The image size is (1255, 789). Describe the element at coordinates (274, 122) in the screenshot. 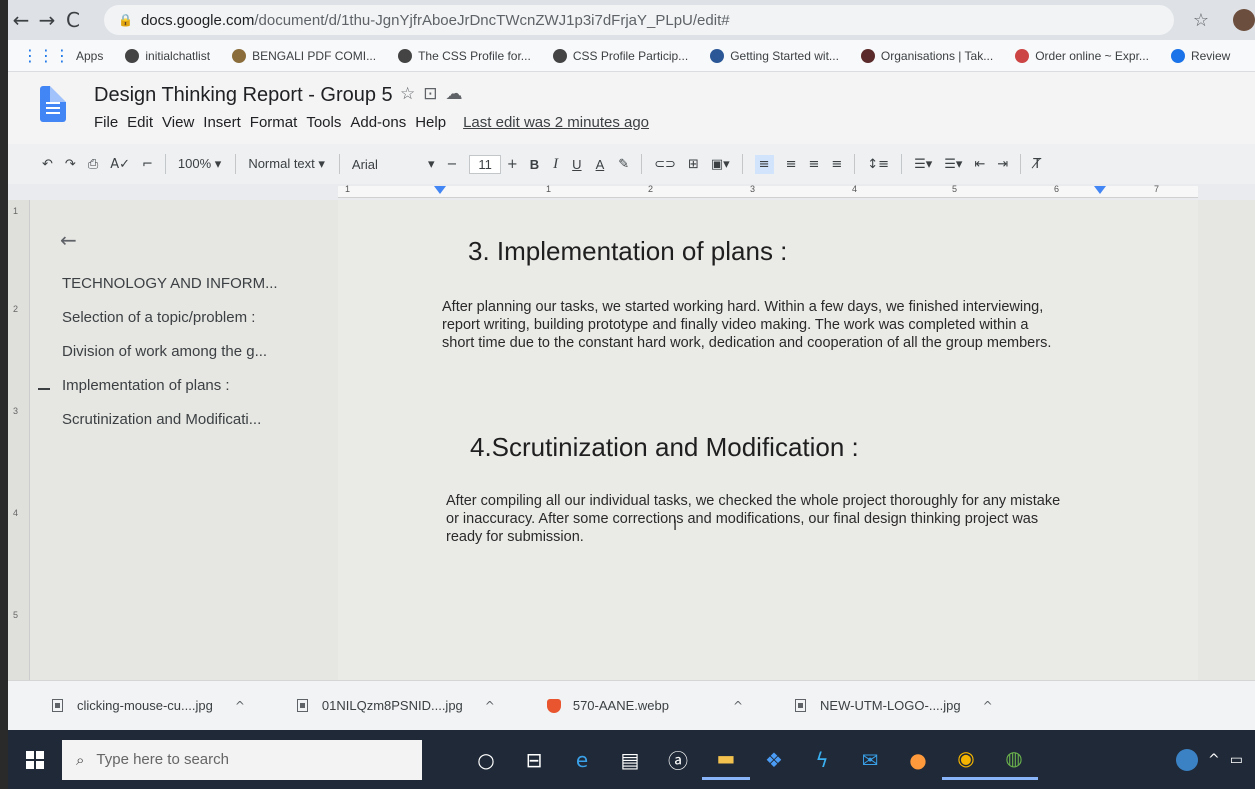

I see `menu-format: Format` at that location.